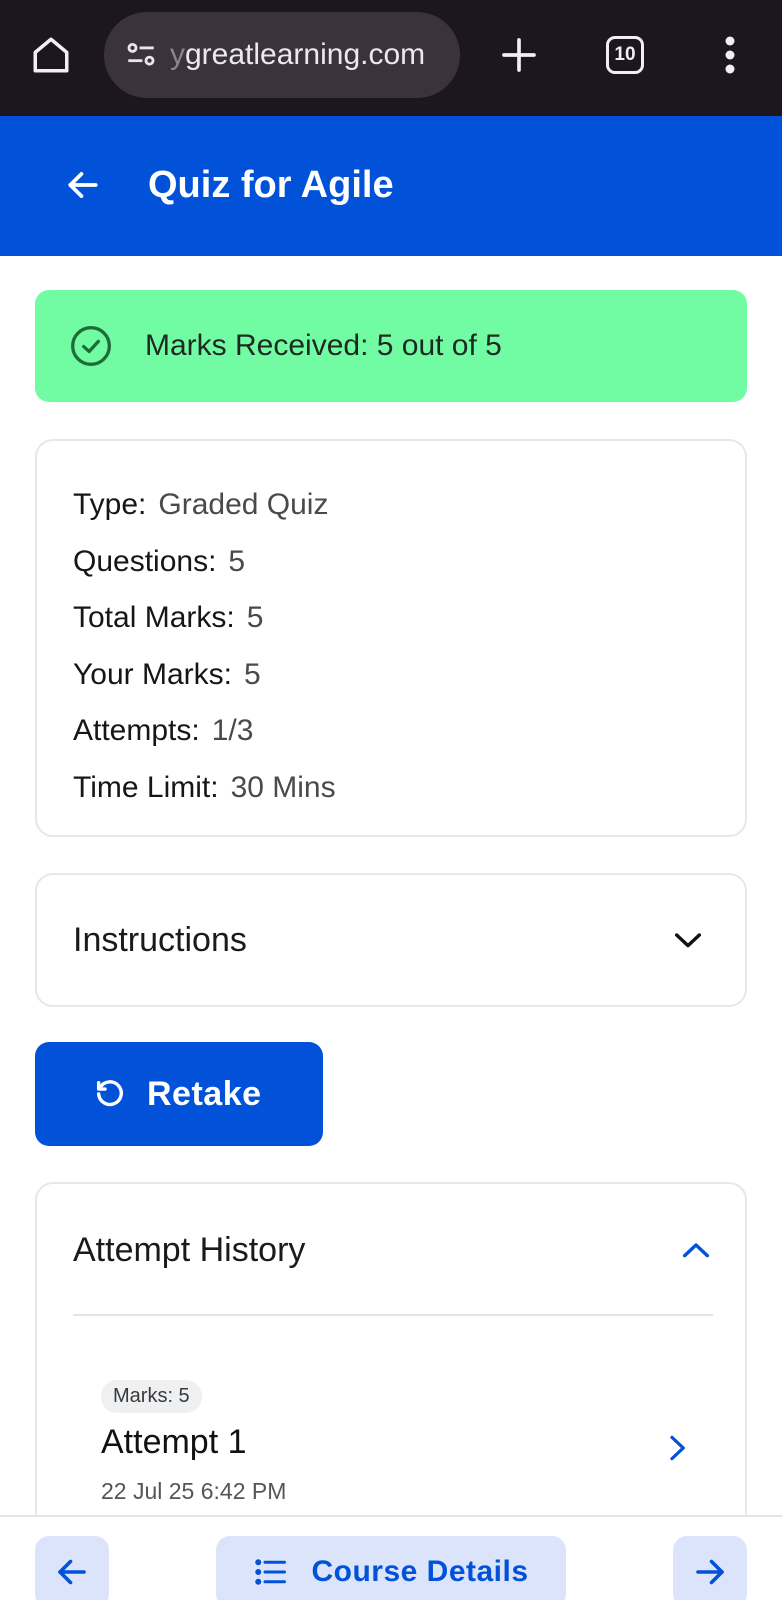  I want to click on list-icon, so click(271, 1572).